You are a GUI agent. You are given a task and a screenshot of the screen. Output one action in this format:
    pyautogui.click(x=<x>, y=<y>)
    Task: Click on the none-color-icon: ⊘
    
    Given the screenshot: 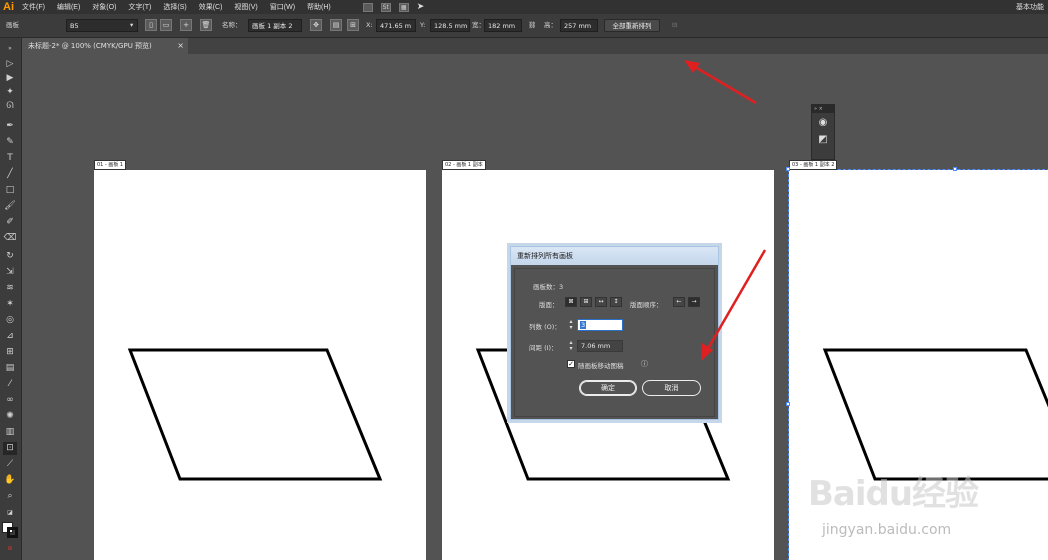 What is the action you would take?
    pyautogui.click(x=10, y=548)
    